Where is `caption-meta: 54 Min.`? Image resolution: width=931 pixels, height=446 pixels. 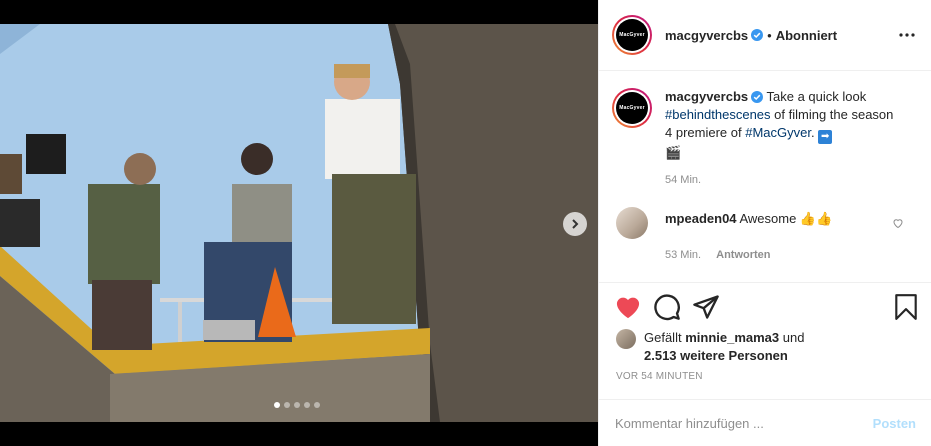 caption-meta: 54 Min. is located at coordinates (790, 180).